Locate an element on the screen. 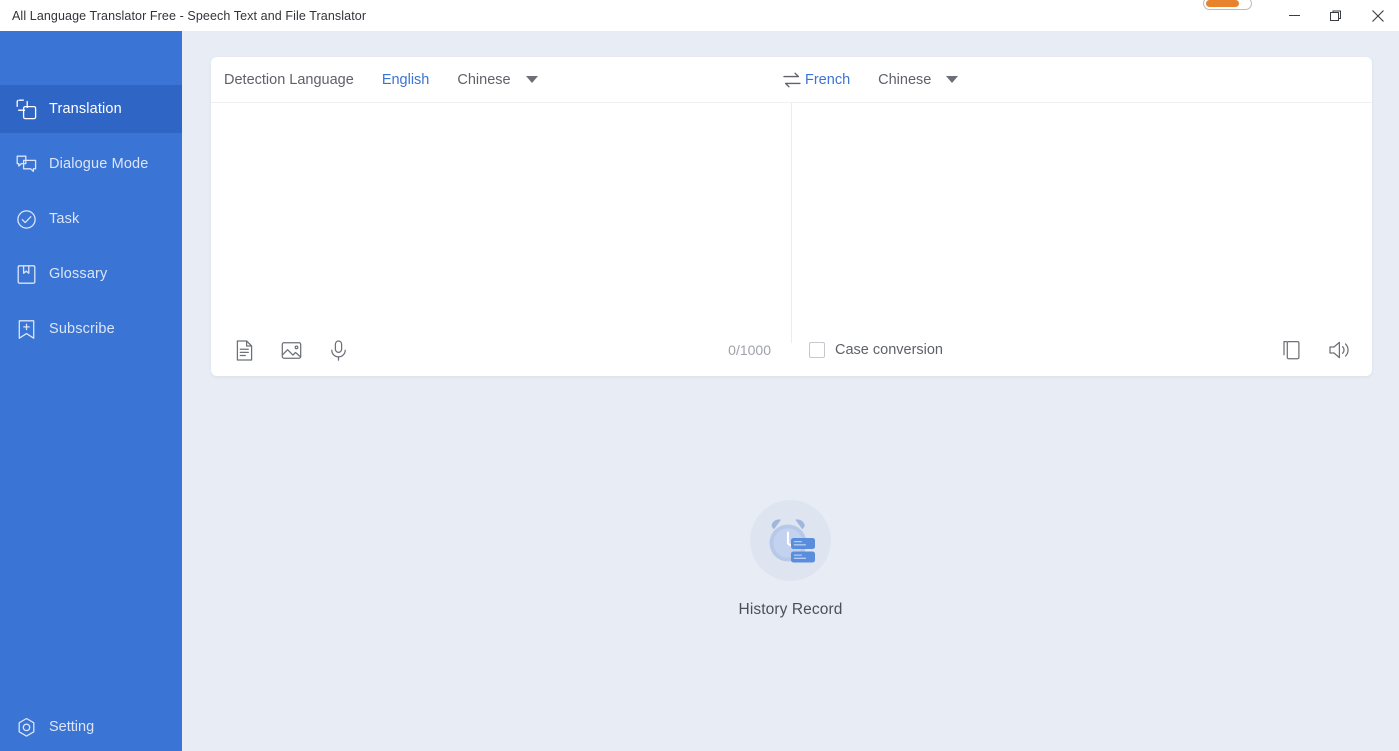 This screenshot has height=751, width=1399. target-language-select: Chinese is located at coordinates (918, 79).